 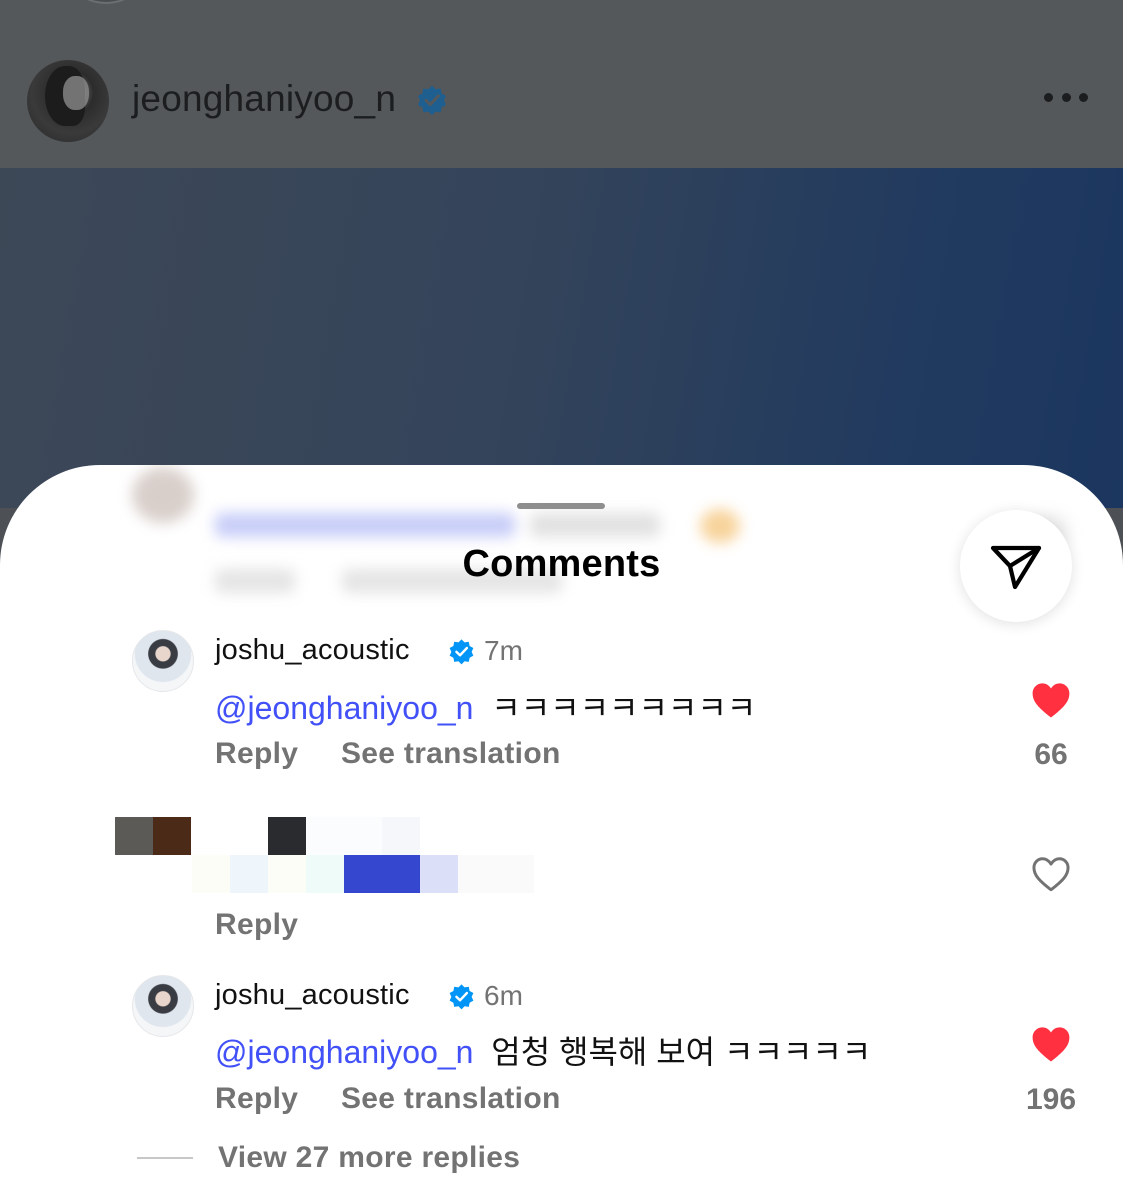 I want to click on replies-divider, so click(x=165, y=1158).